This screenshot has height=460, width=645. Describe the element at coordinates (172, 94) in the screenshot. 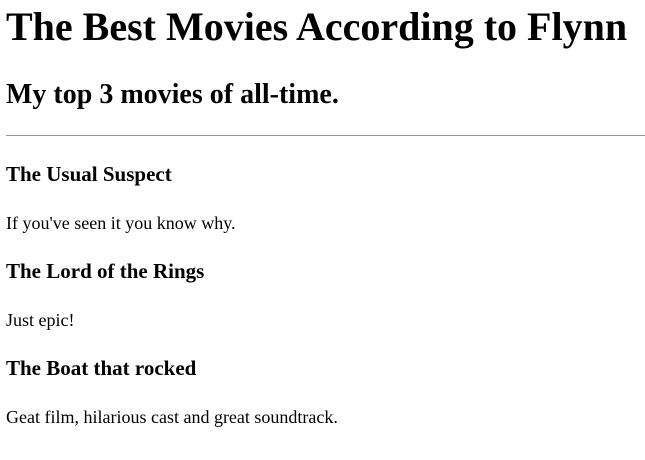

I see `page-subtitle: My top 3 movies of all-time.` at that location.